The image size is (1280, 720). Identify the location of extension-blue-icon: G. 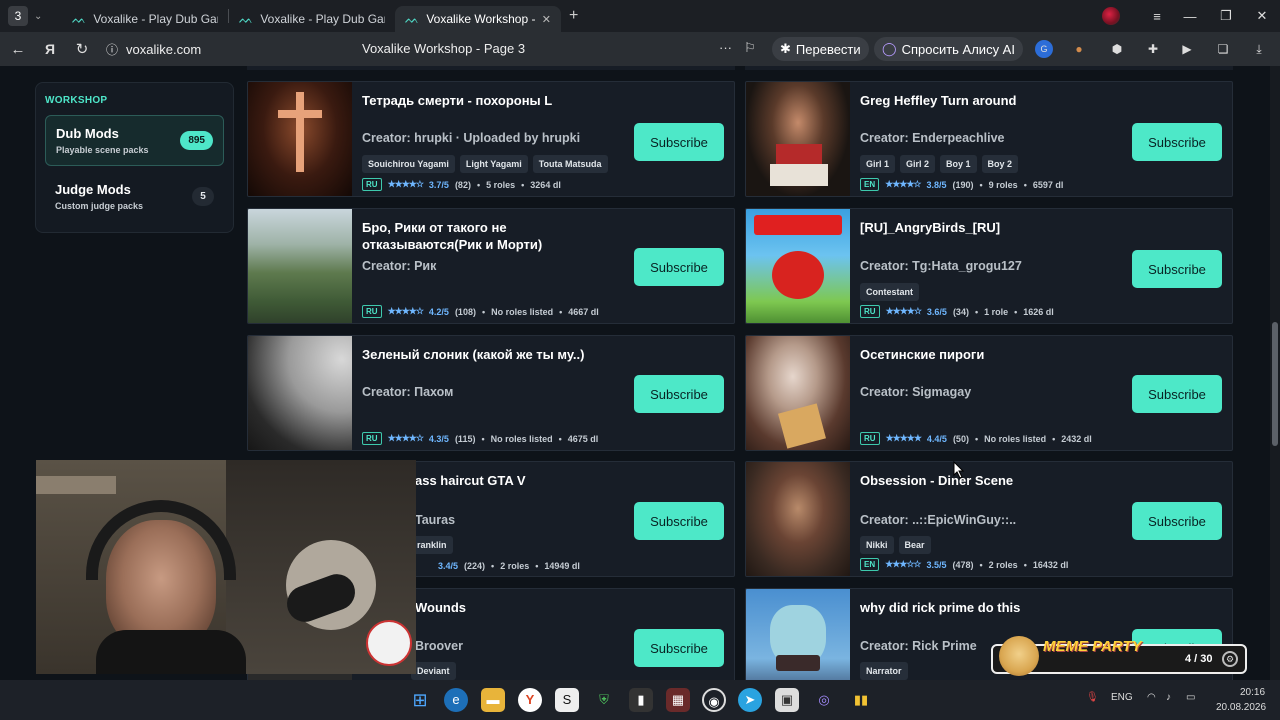
(1044, 49).